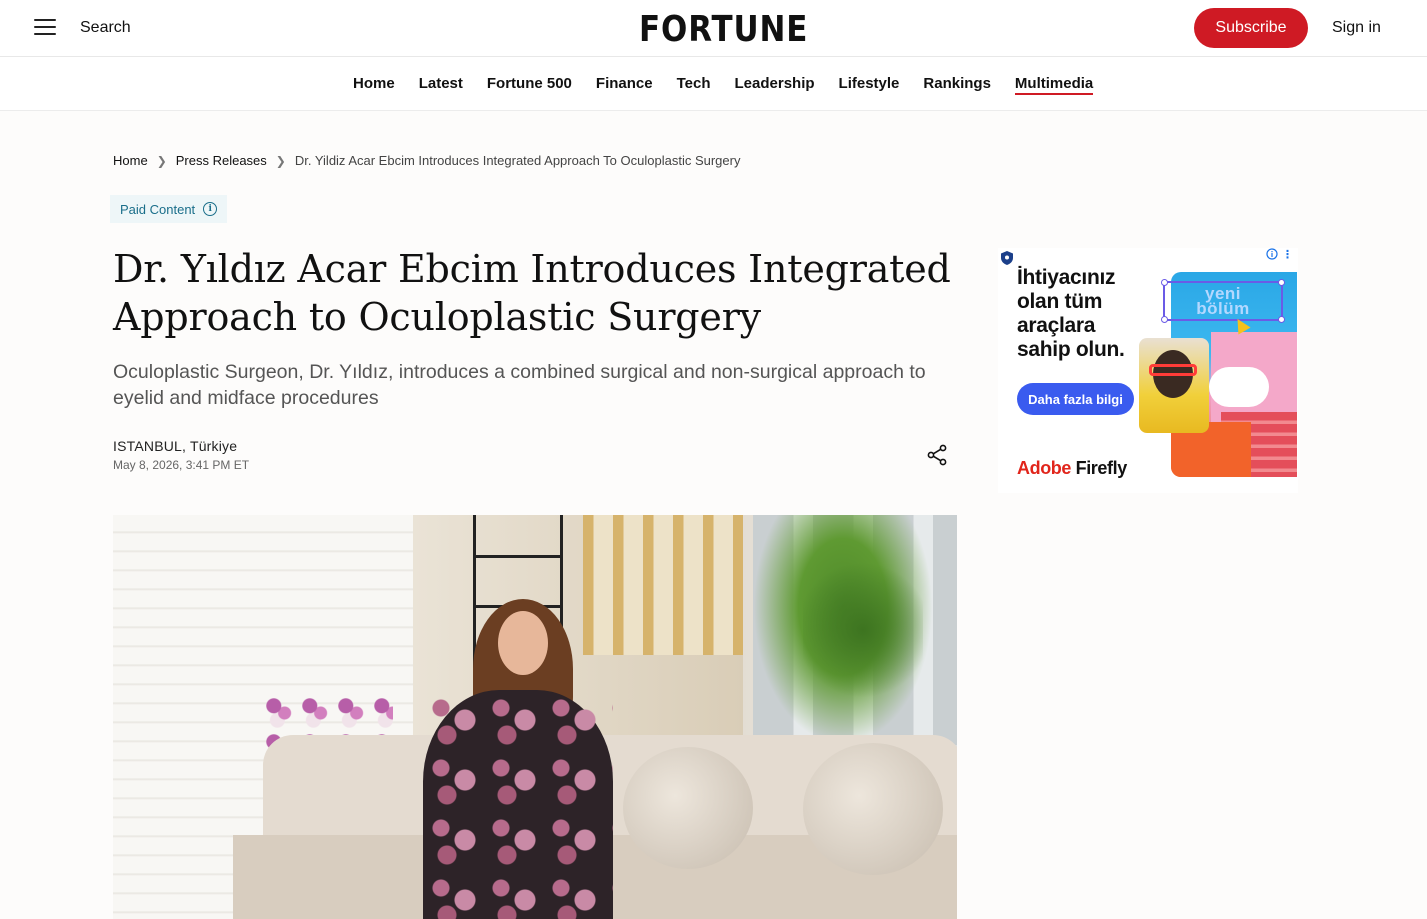 Image resolution: width=1427 pixels, height=919 pixels. I want to click on nav-item-fortune-500: Fortune 500, so click(529, 85).